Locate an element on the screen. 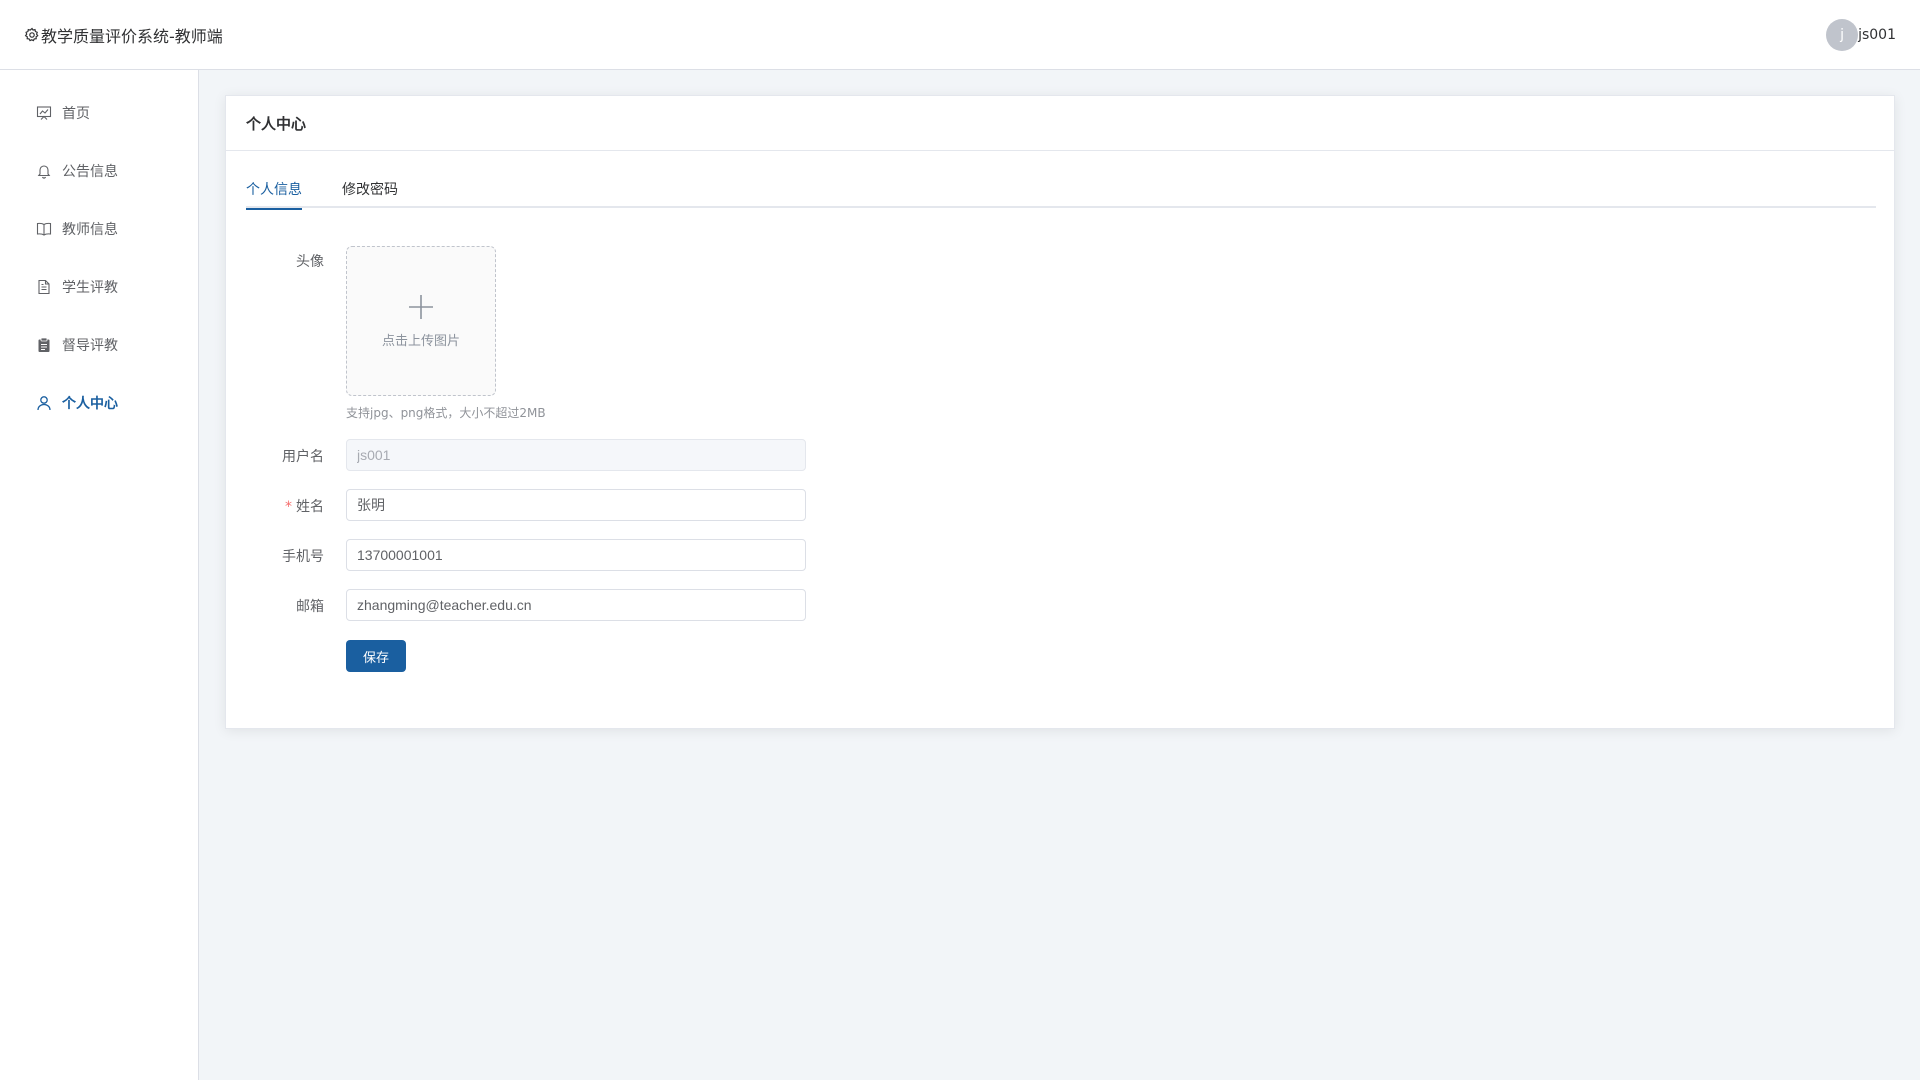  clipboard-icon is located at coordinates (44, 345).